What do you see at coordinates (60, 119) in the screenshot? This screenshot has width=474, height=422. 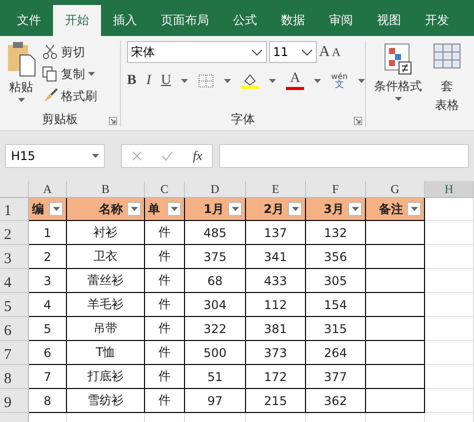 I see `group-label: 剪贴板` at bounding box center [60, 119].